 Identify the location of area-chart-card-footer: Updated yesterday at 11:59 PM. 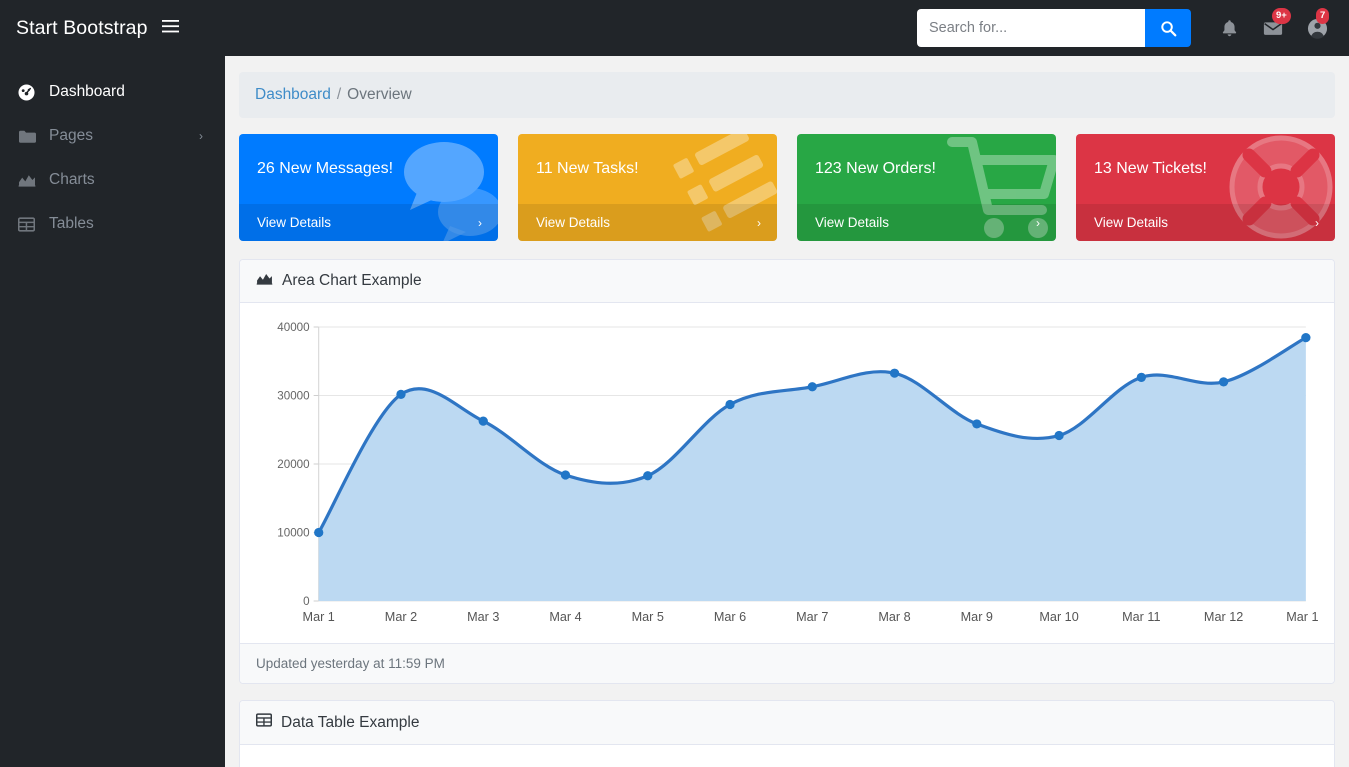
(787, 663).